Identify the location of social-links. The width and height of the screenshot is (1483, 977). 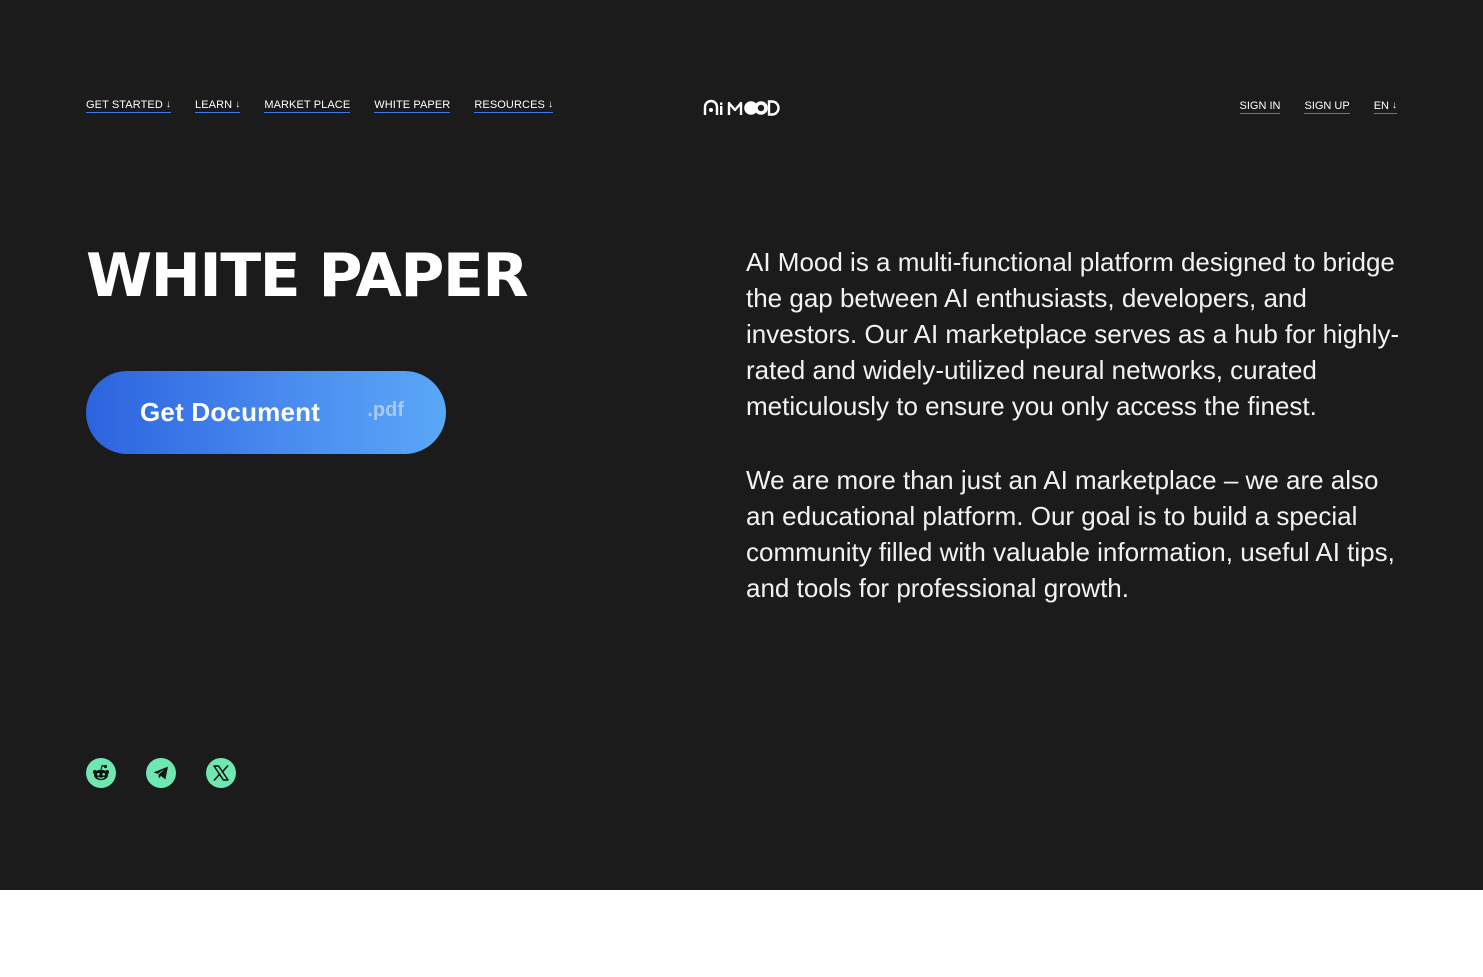
(161, 773).